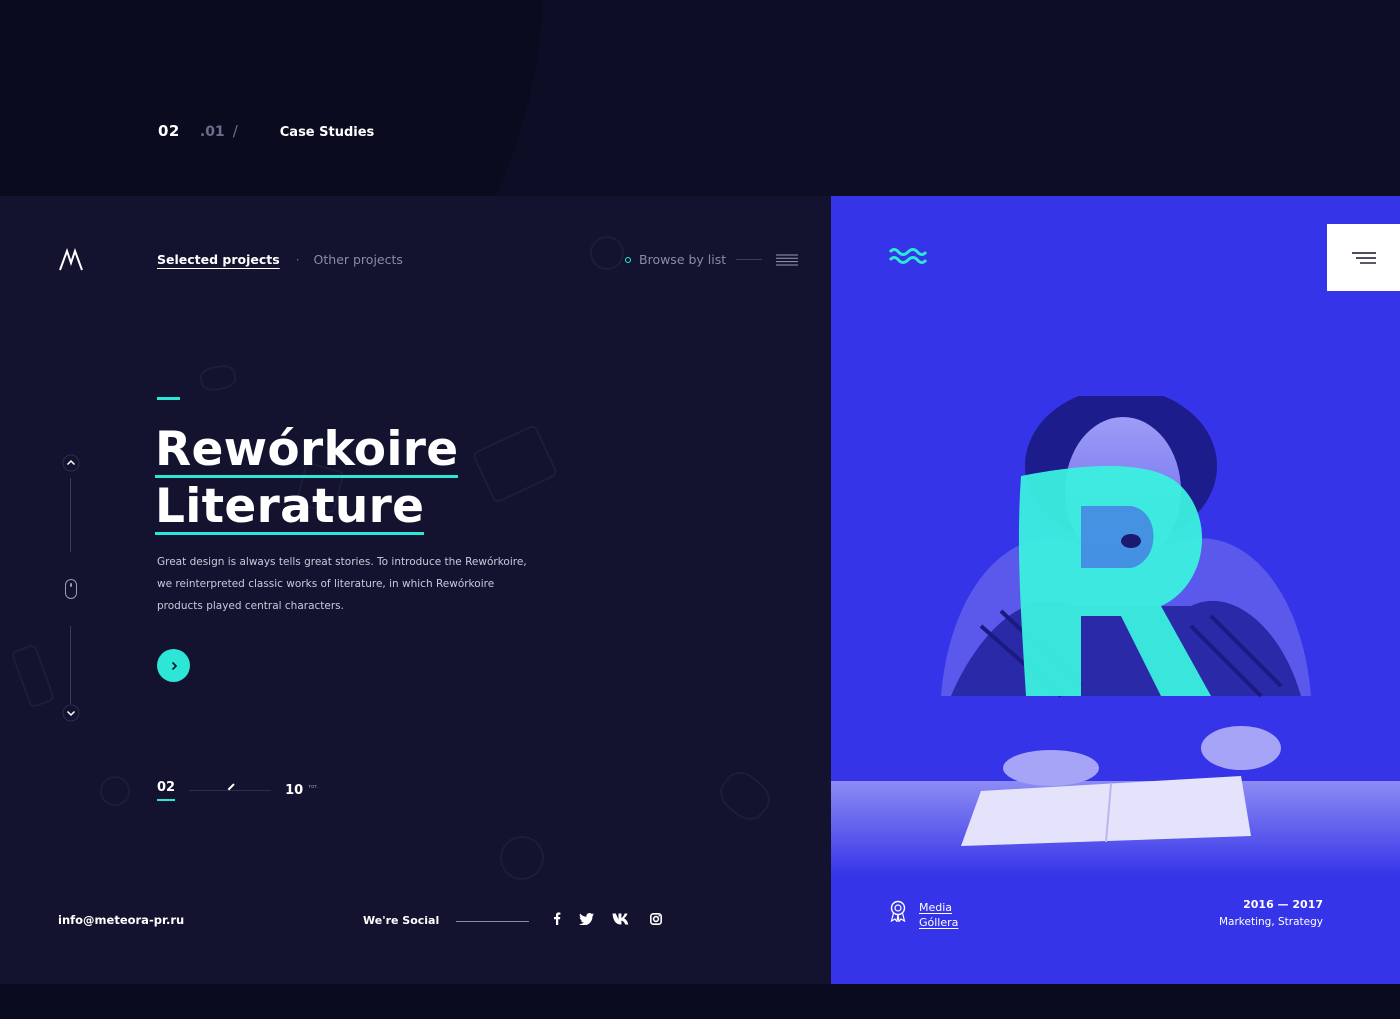 The image size is (1400, 1019). I want to click on browse-dot-icon, so click(628, 259).